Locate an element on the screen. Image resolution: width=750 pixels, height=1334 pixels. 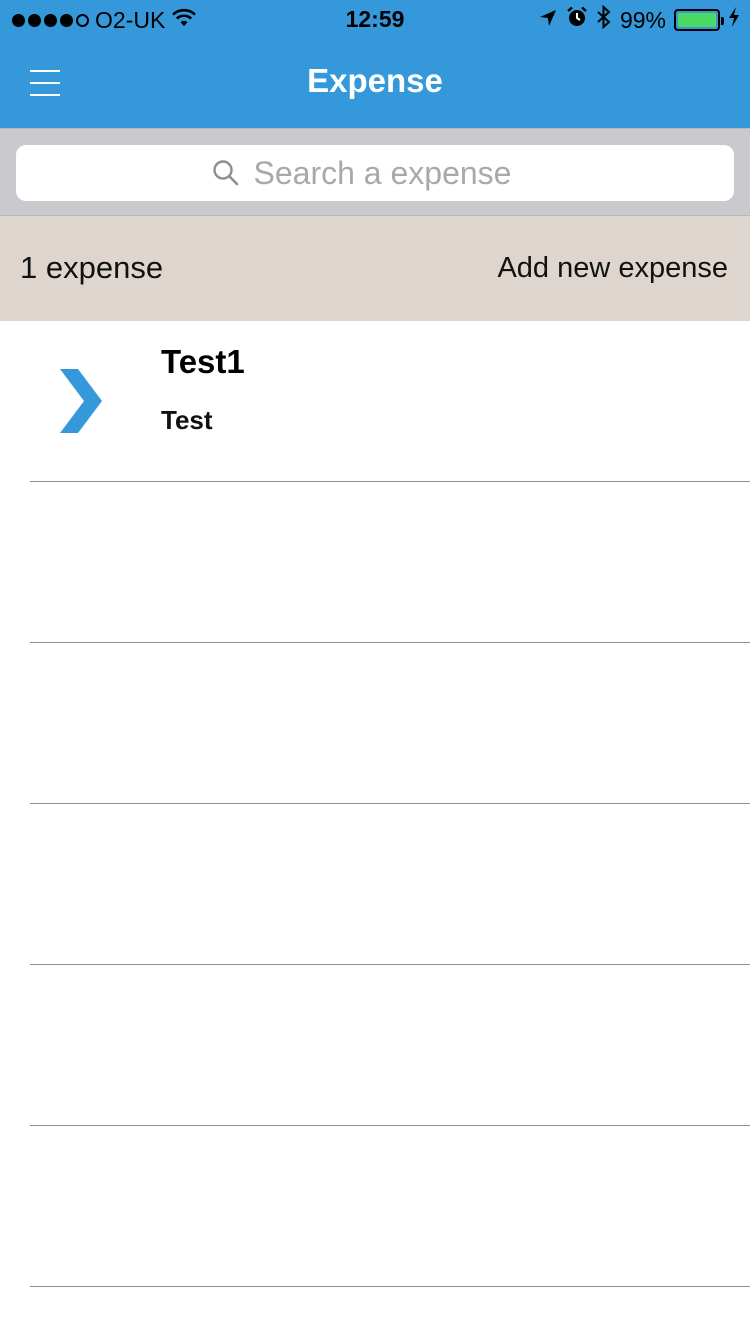
navigation-bar: Expense is located at coordinates (375, 84).